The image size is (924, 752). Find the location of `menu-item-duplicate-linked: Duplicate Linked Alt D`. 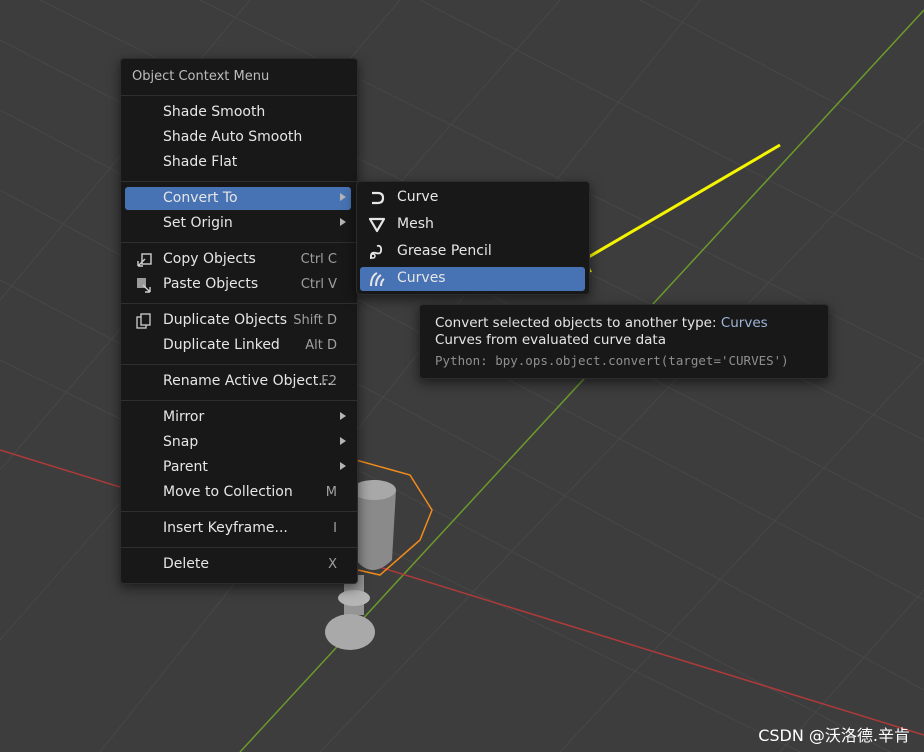

menu-item-duplicate-linked: Duplicate Linked Alt D is located at coordinates (238, 345).